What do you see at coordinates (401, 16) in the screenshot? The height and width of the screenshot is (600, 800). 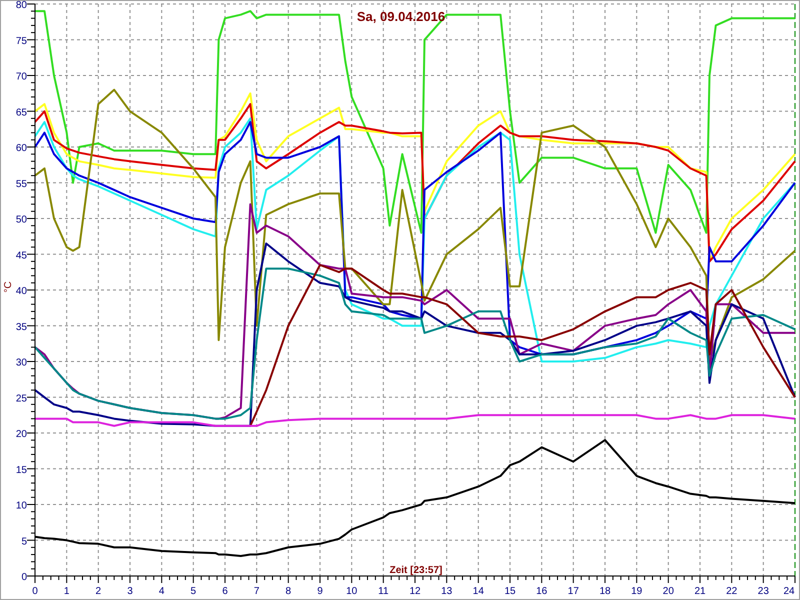 I see `chart-title: Sa, 09.04.2016` at bounding box center [401, 16].